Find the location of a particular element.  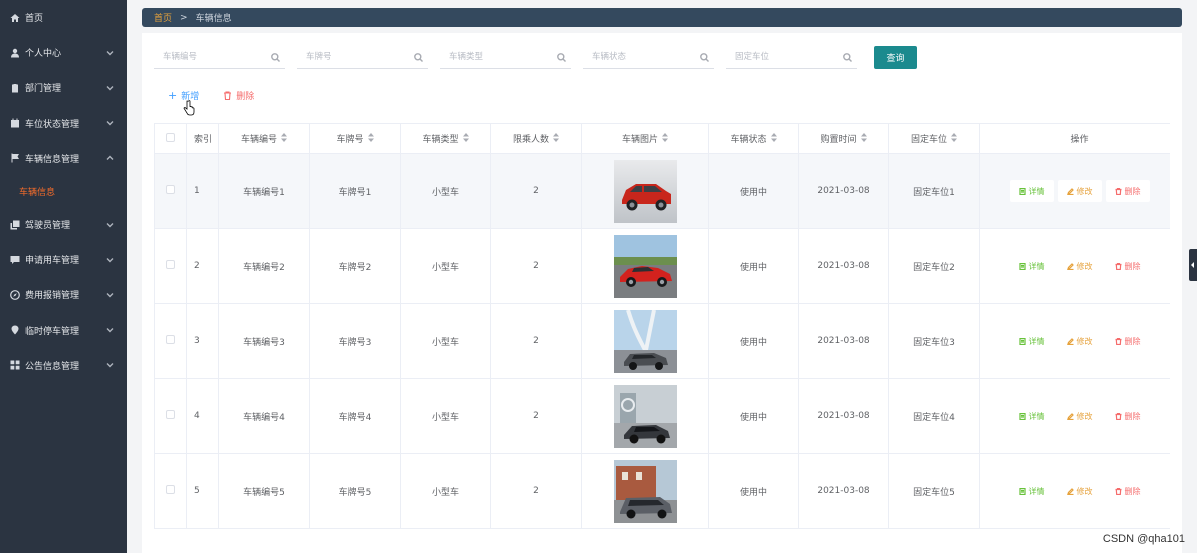

table-row: 1 车辆编号1 车牌号1 小型车 2 使用中 2021-03-08 固定车位1 详情 修改 删除 is located at coordinates (662, 191).